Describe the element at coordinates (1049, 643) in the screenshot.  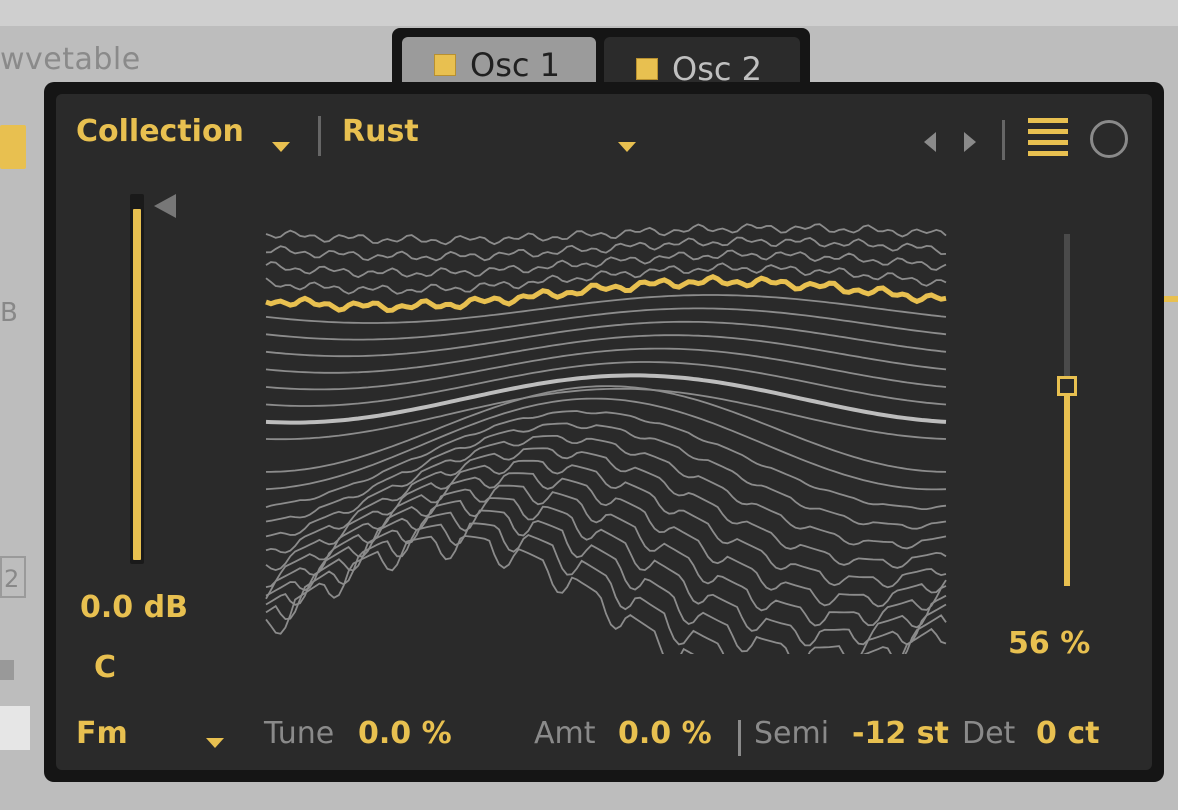
I see `position-value: 56 %` at that location.